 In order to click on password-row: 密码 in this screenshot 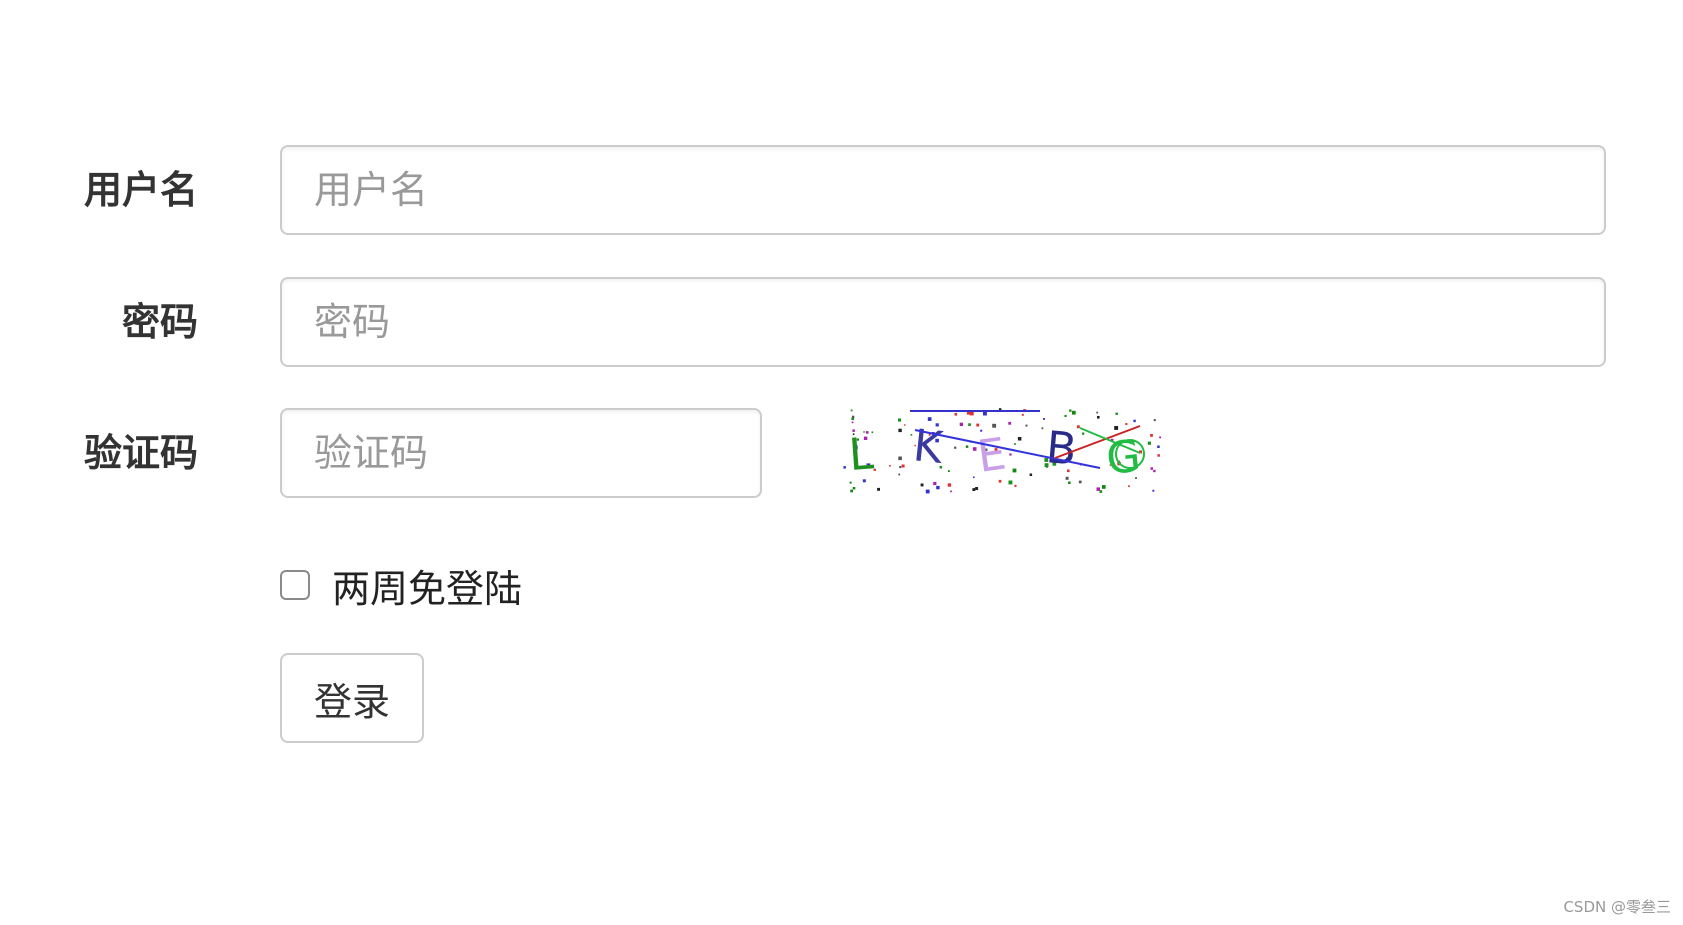, I will do `click(841, 322)`.